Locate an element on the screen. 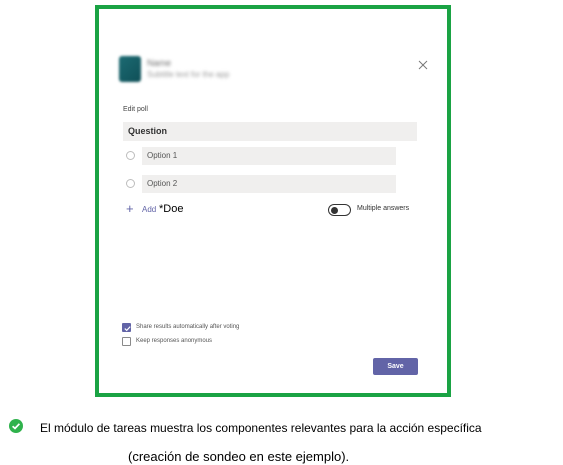 The height and width of the screenshot is (465, 563). add-option-label: Add is located at coordinates (149, 209).